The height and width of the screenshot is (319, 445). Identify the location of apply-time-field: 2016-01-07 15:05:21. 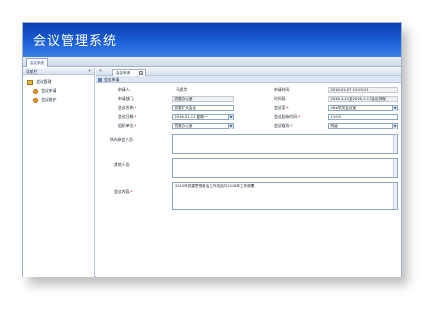
(363, 90).